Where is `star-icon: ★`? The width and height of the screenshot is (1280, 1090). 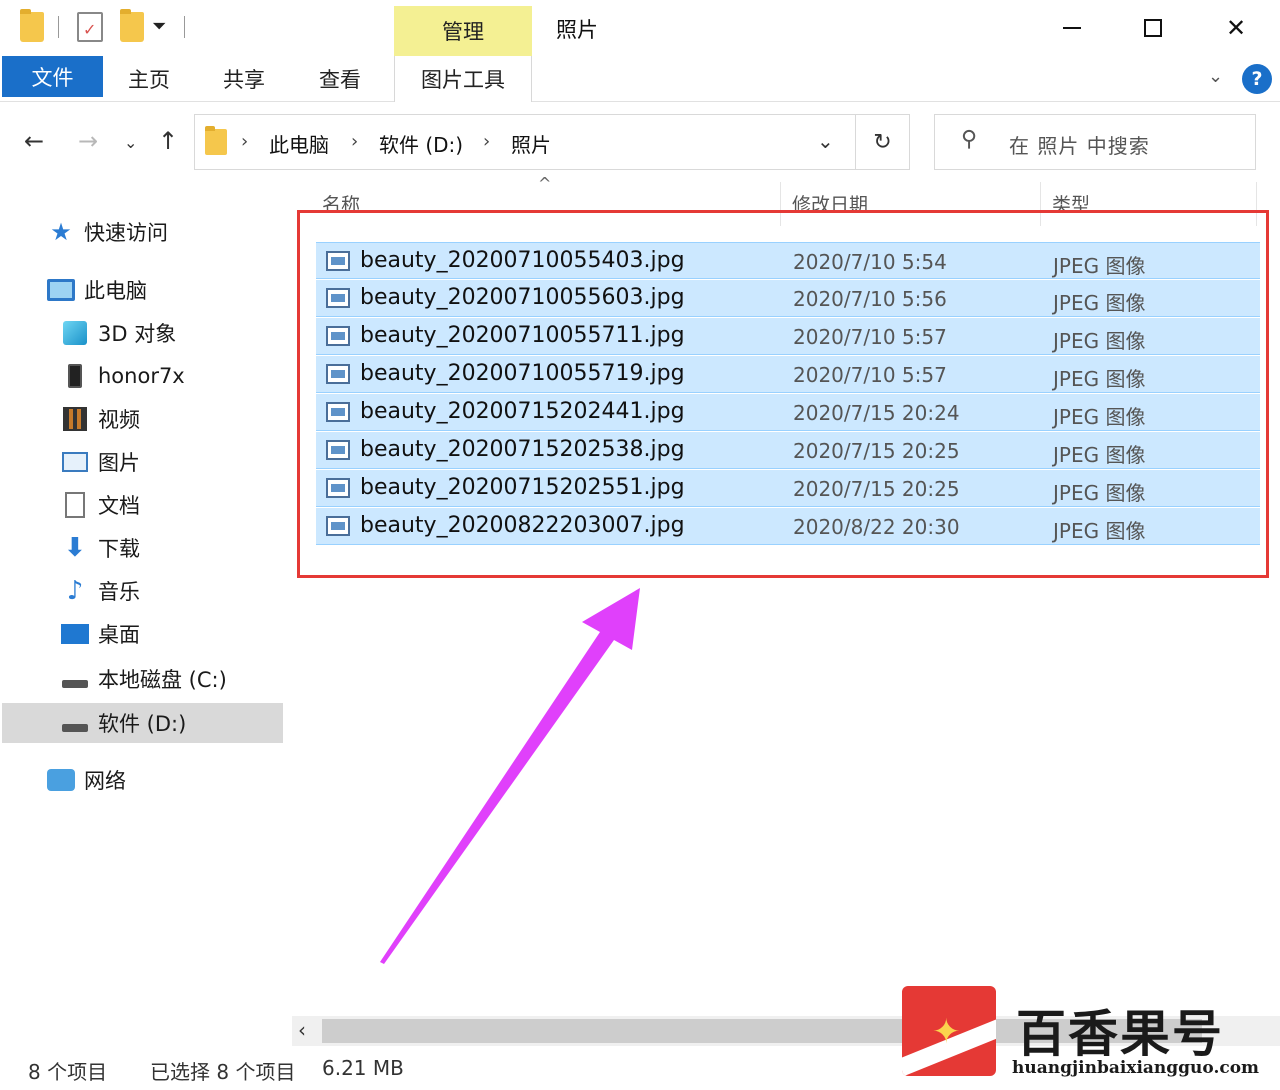
star-icon: ★ is located at coordinates (61, 232).